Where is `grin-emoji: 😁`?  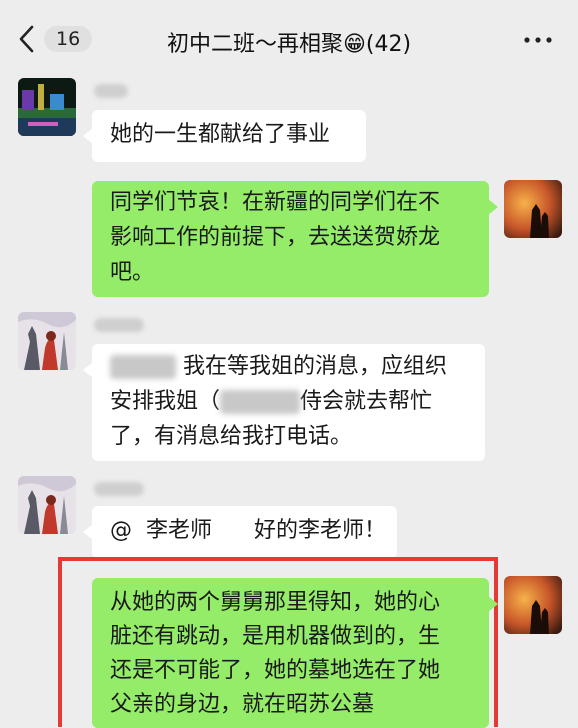
grin-emoji: 😁 is located at coordinates (354, 44).